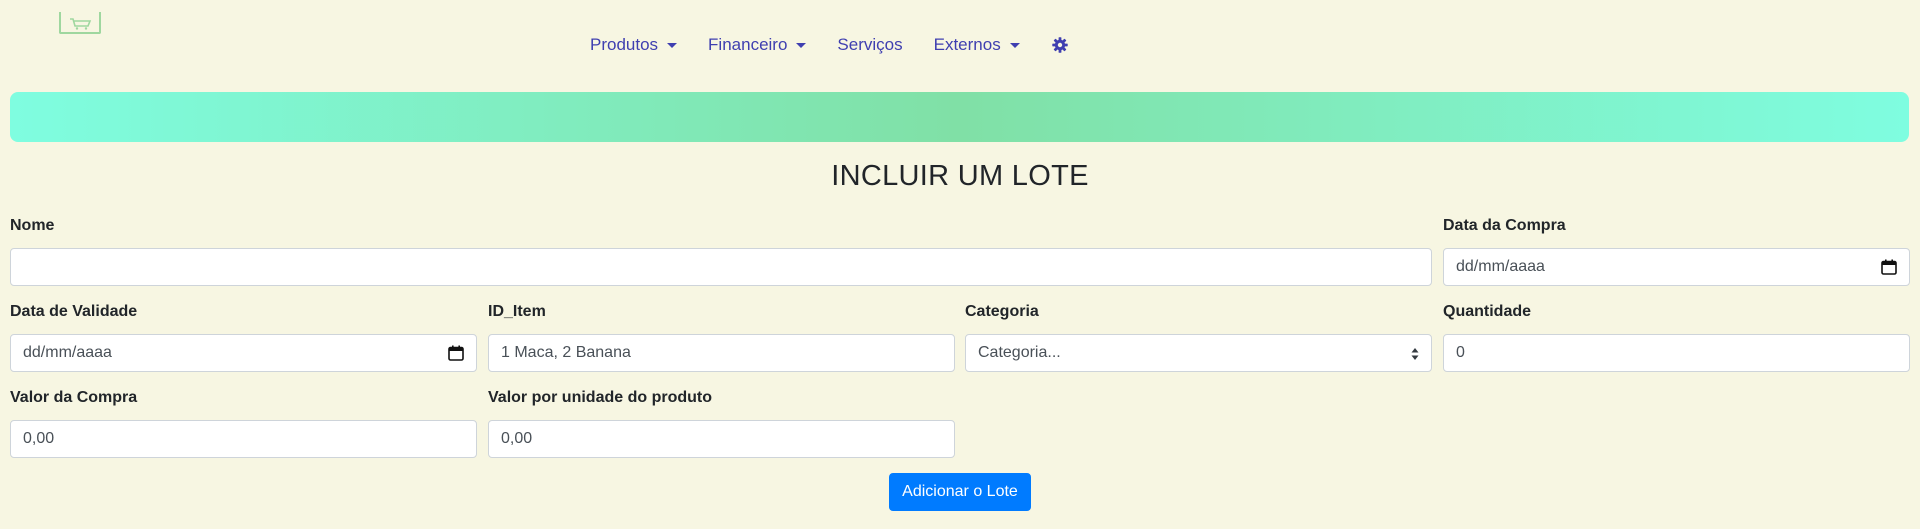 This screenshot has width=1920, height=529. What do you see at coordinates (960, 176) in the screenshot?
I see `page-title: INCLUIR UM LOTE` at bounding box center [960, 176].